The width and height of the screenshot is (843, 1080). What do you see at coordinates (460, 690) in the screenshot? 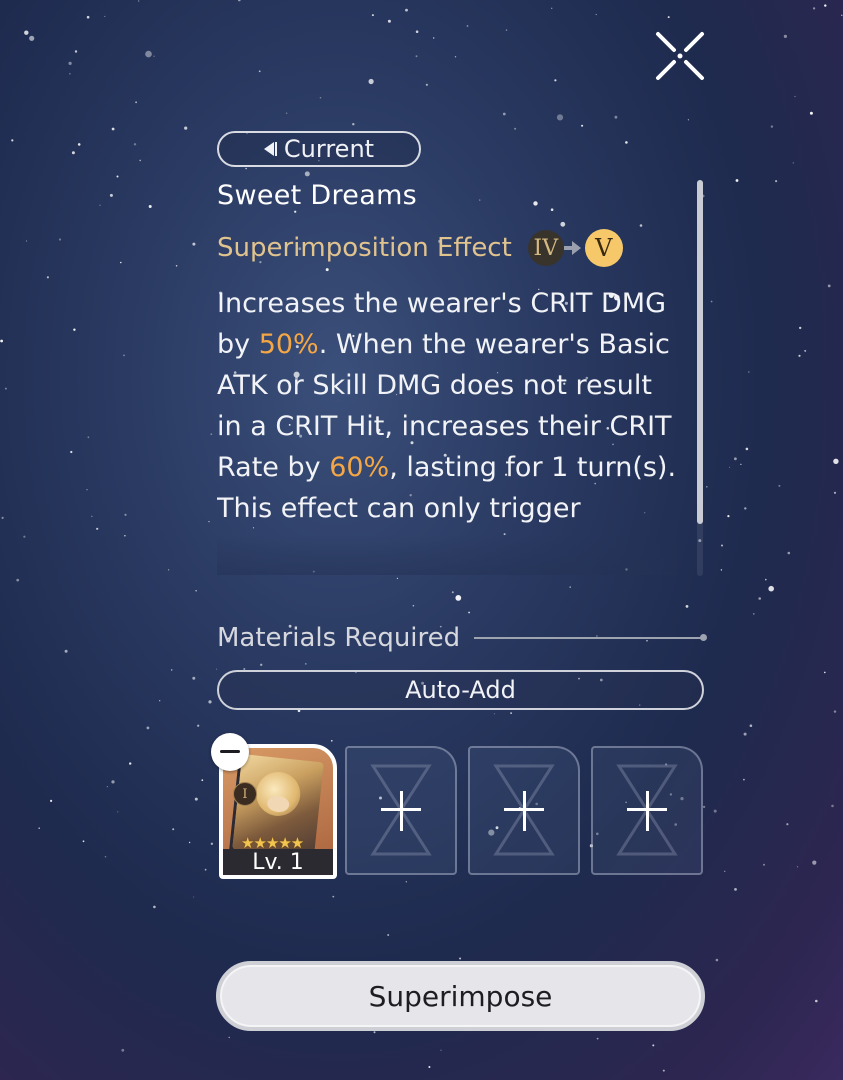
I see `auto-add-button: Auto-Add` at bounding box center [460, 690].